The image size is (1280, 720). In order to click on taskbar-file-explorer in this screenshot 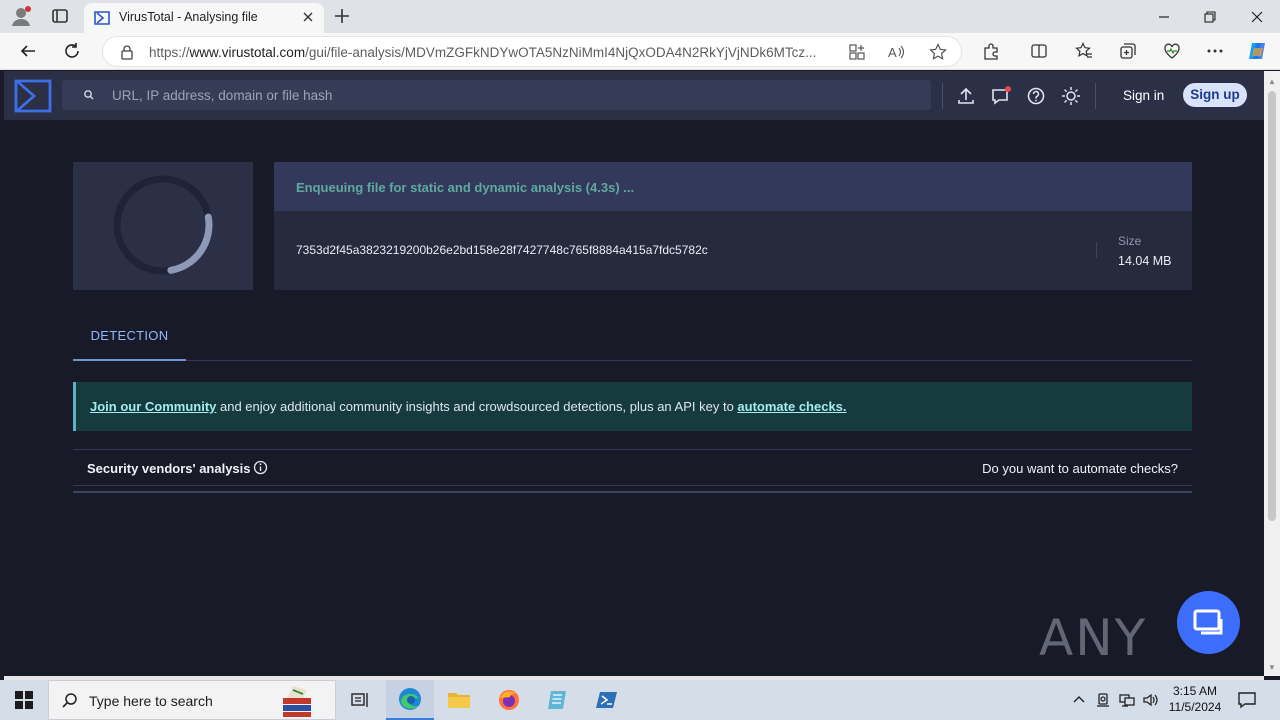, I will do `click(459, 700)`.